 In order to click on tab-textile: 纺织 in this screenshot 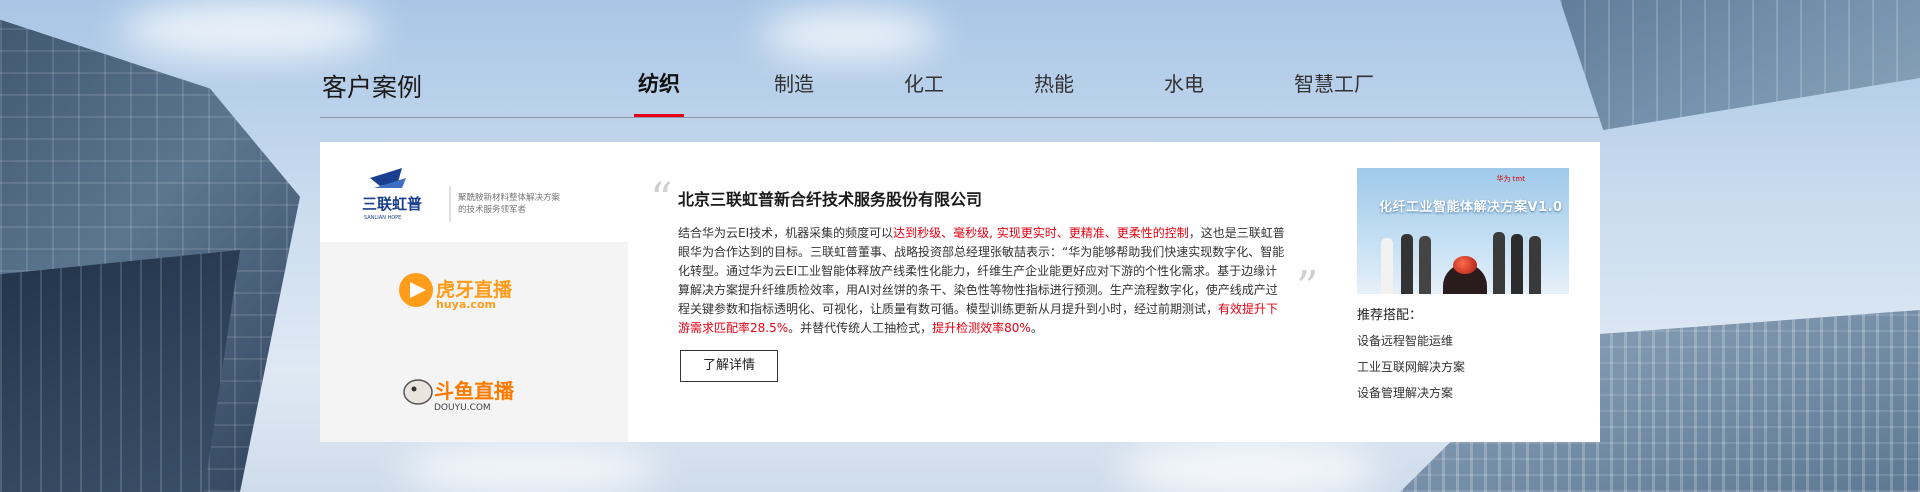, I will do `click(659, 93)`.